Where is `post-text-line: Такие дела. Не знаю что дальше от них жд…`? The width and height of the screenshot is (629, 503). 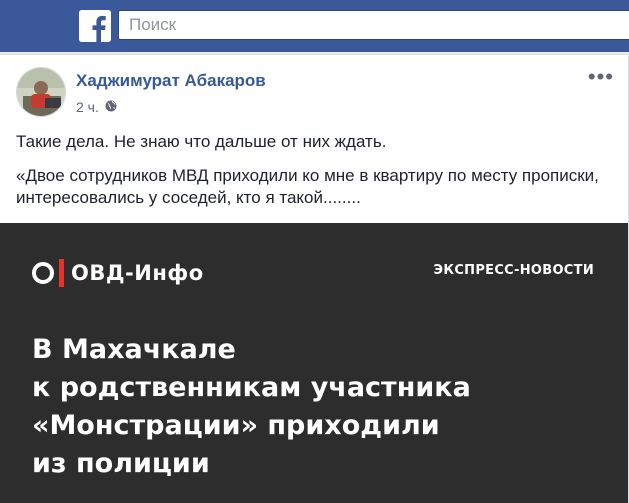 post-text-line: Такие дела. Не знаю что дальше от них жд… is located at coordinates (201, 141).